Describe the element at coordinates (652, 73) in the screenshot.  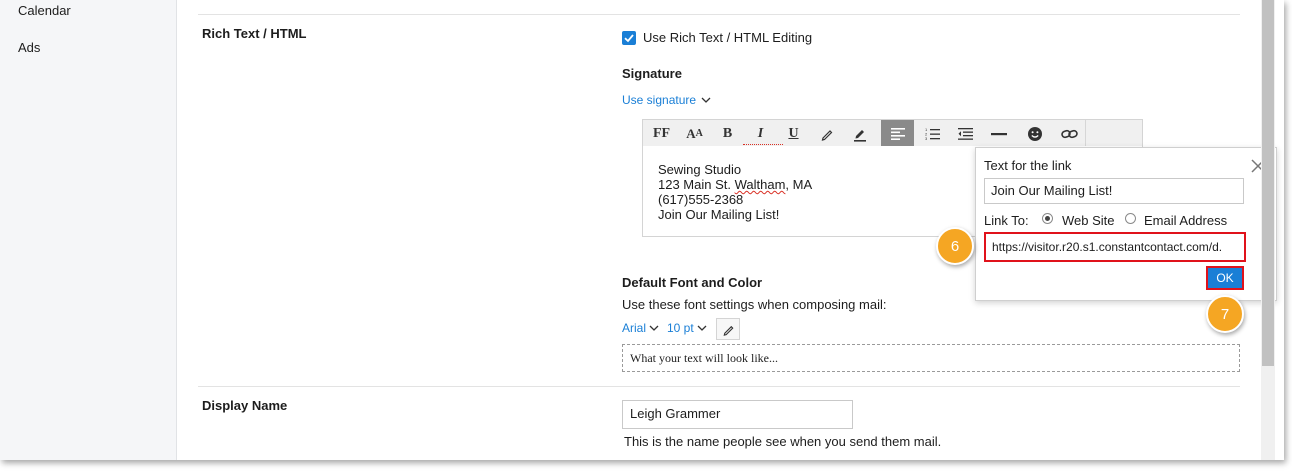
I see `signature-heading: Signature` at that location.